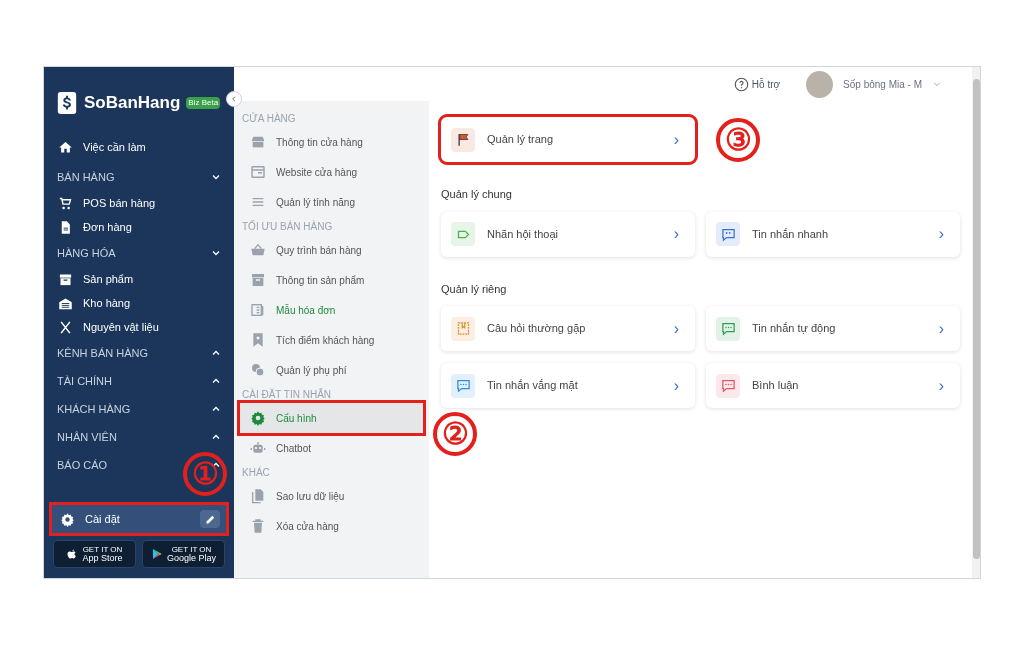 The width and height of the screenshot is (1024, 645). What do you see at coordinates (463, 328) in the screenshot?
I see `bookmark-page-icon` at bounding box center [463, 328].